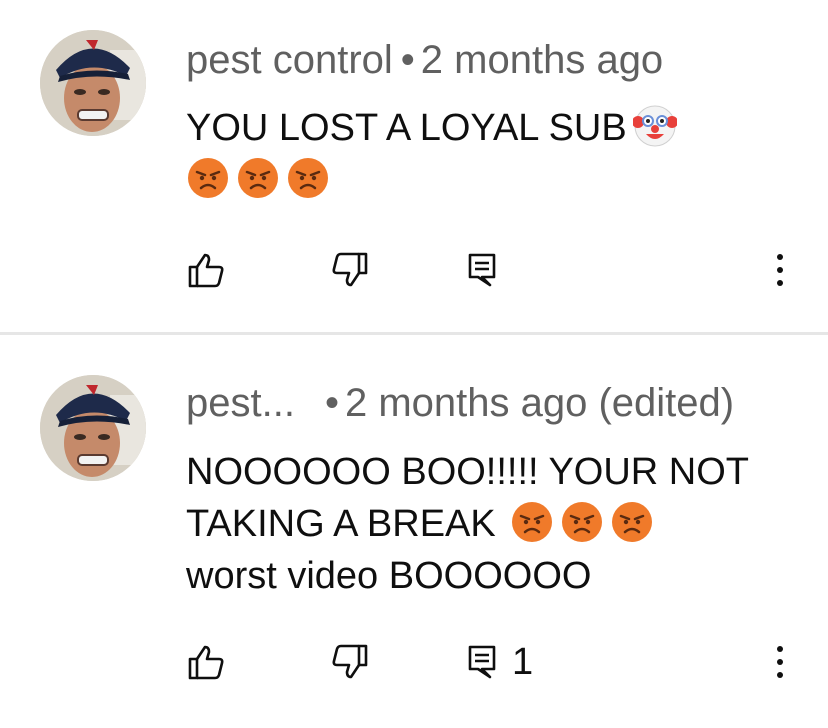 The image size is (828, 728). I want to click on reply-count: 1, so click(523, 662).